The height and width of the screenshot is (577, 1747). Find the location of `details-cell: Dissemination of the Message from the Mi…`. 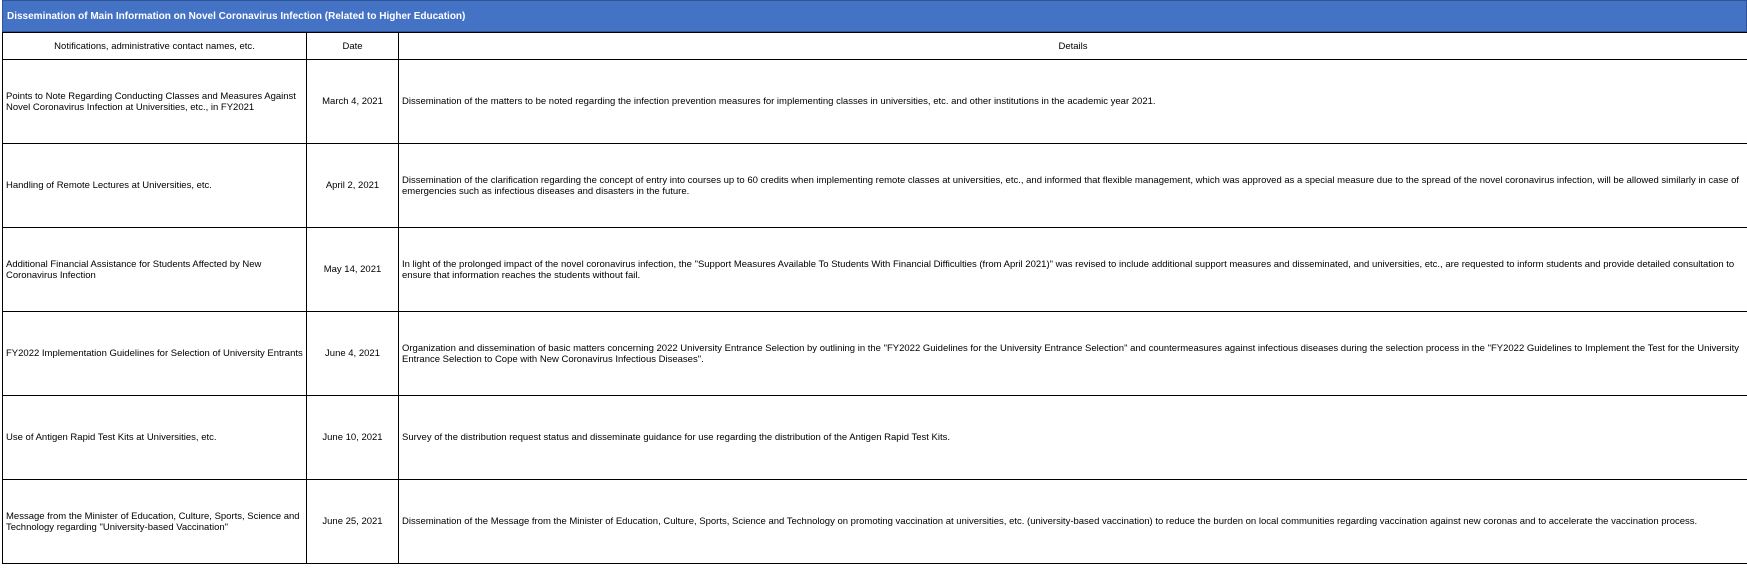

details-cell: Dissemination of the Message from the Mi… is located at coordinates (1072, 521).